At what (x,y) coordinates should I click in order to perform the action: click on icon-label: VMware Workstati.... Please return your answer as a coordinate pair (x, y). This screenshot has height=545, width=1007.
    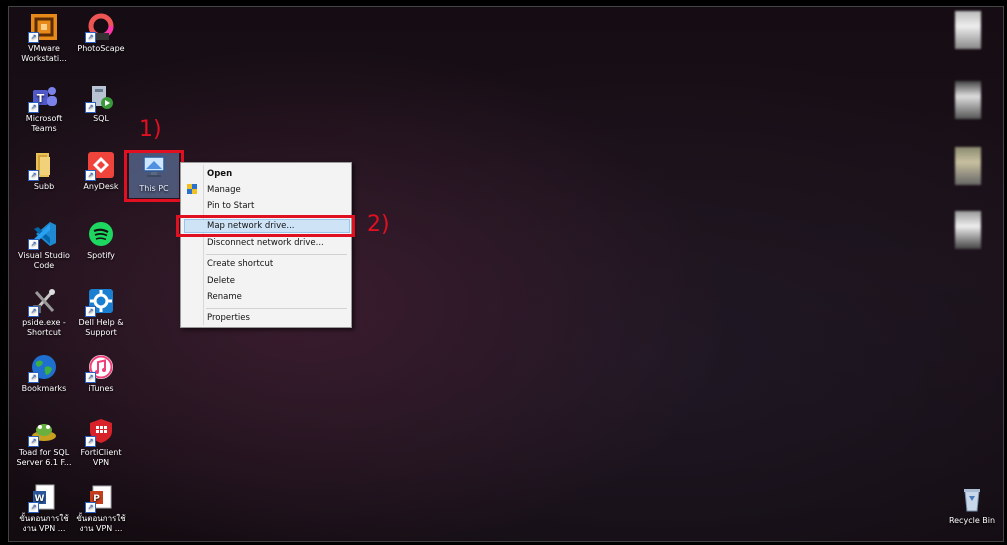
    Looking at the image, I should click on (44, 53).